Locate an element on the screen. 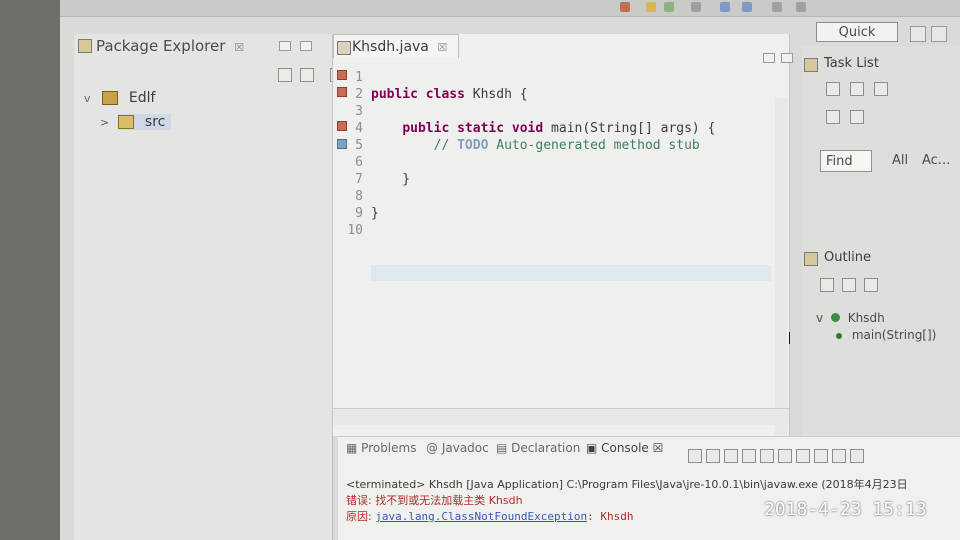  forward-icon is located at coordinates (747, 7).